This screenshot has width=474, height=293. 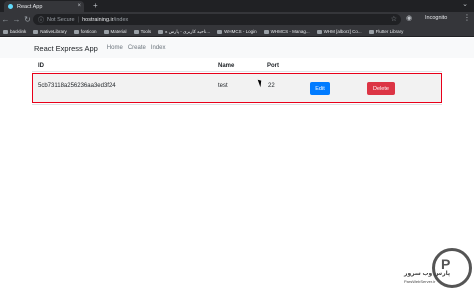 I want to click on table-header: ID Name Port, so click(x=237, y=67).